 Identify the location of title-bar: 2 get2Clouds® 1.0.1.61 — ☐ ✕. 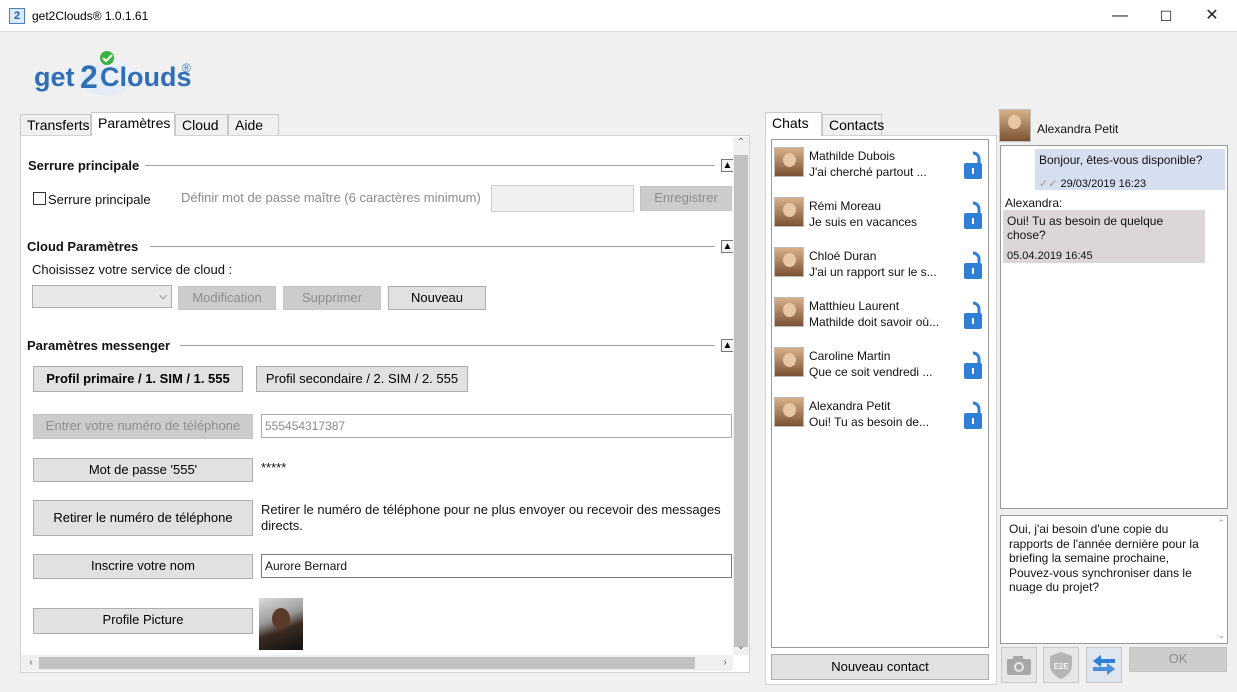
(618, 16).